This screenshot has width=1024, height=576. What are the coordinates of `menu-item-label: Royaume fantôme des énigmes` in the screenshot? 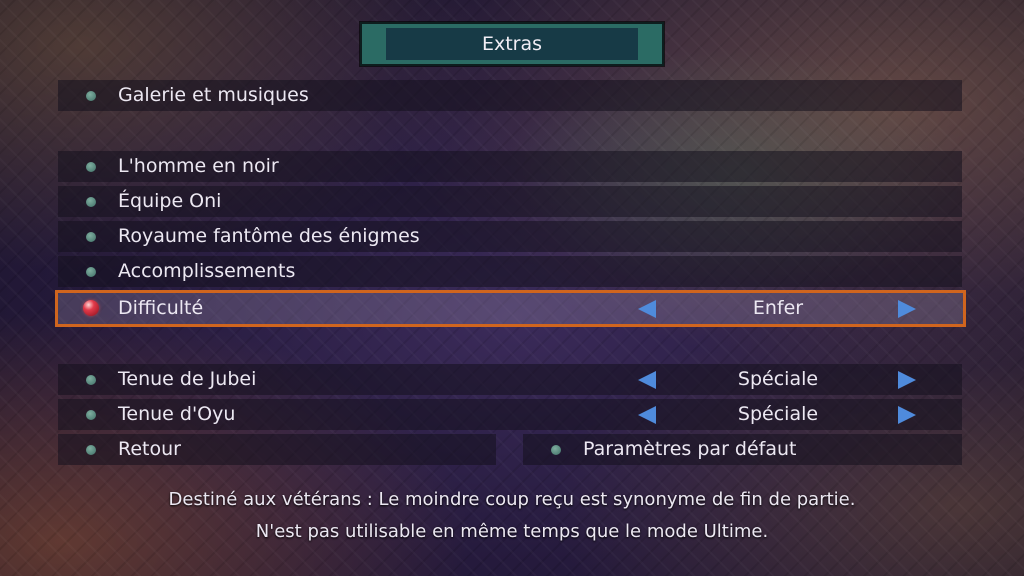 It's located at (269, 236).